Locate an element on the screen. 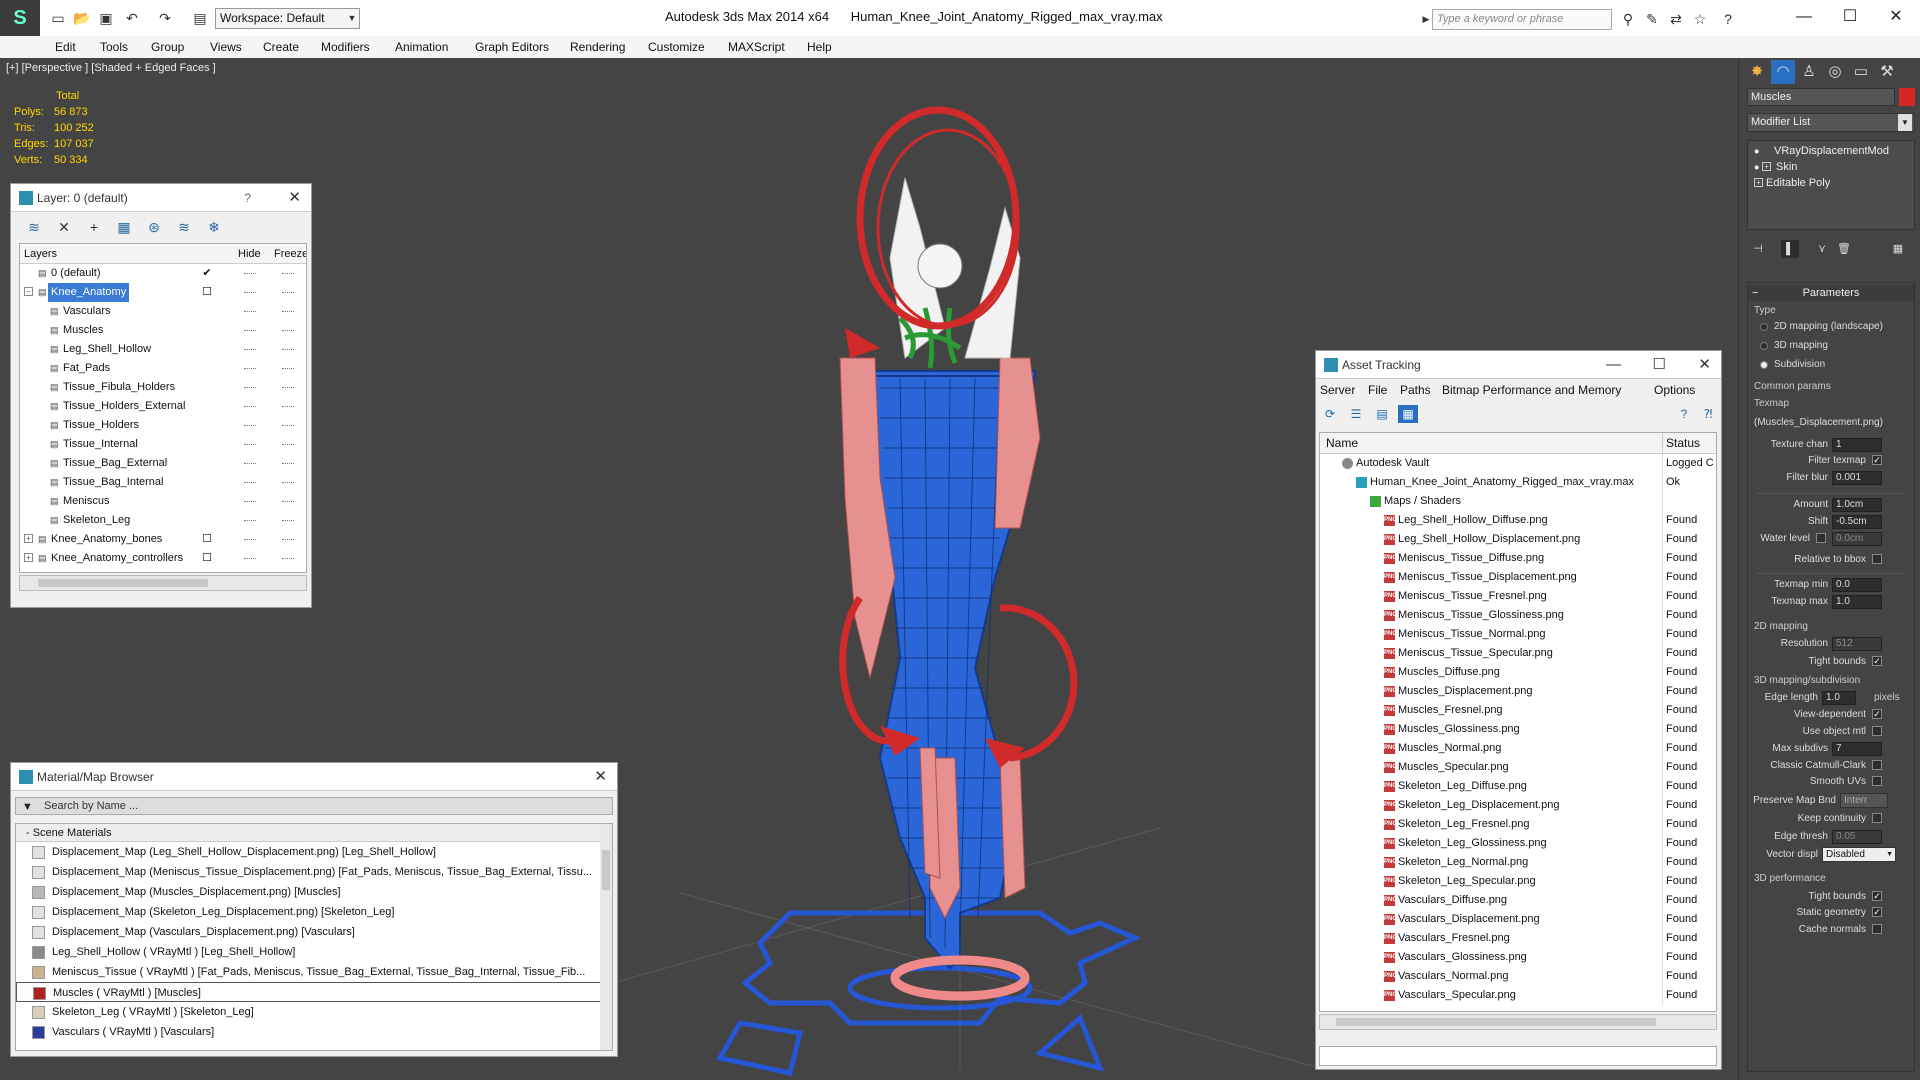 The height and width of the screenshot is (1080, 1920). max-subdivs-spinner: 7 is located at coordinates (1857, 749).